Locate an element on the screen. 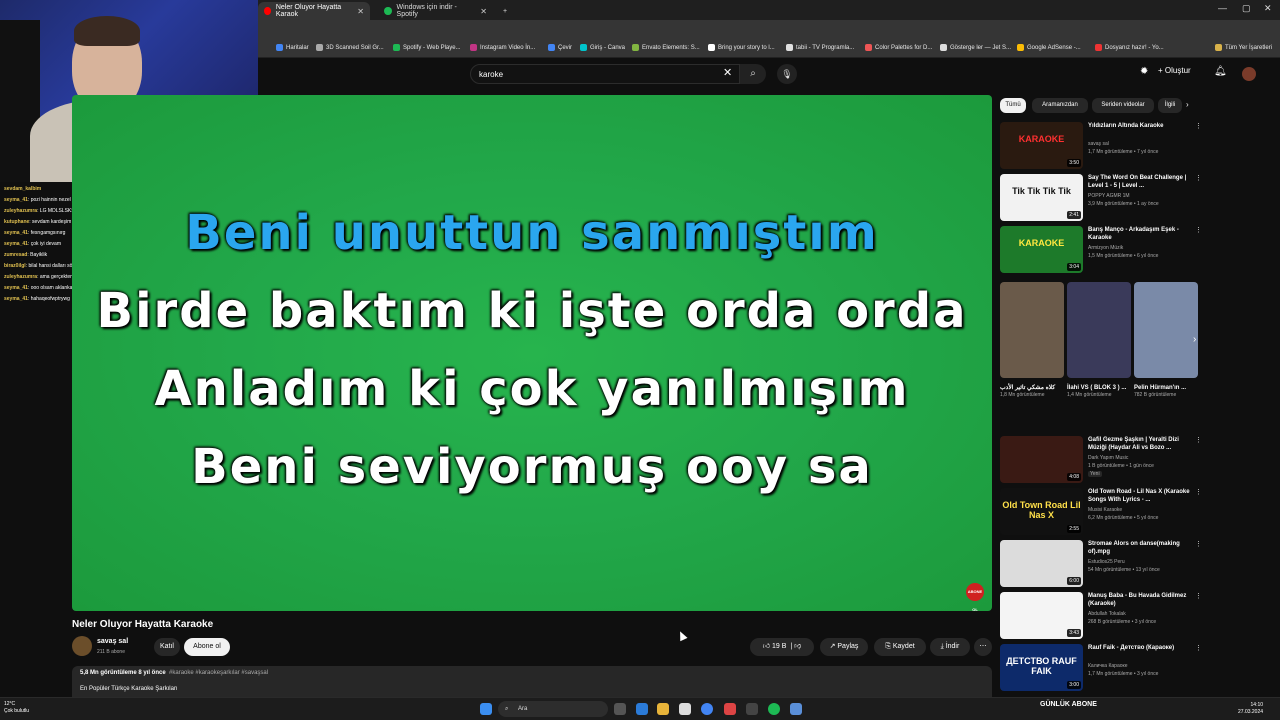 Image resolution: width=1280 pixels, height=720 pixels. bookmark-item: Giriş - Canva is located at coordinates (602, 47).